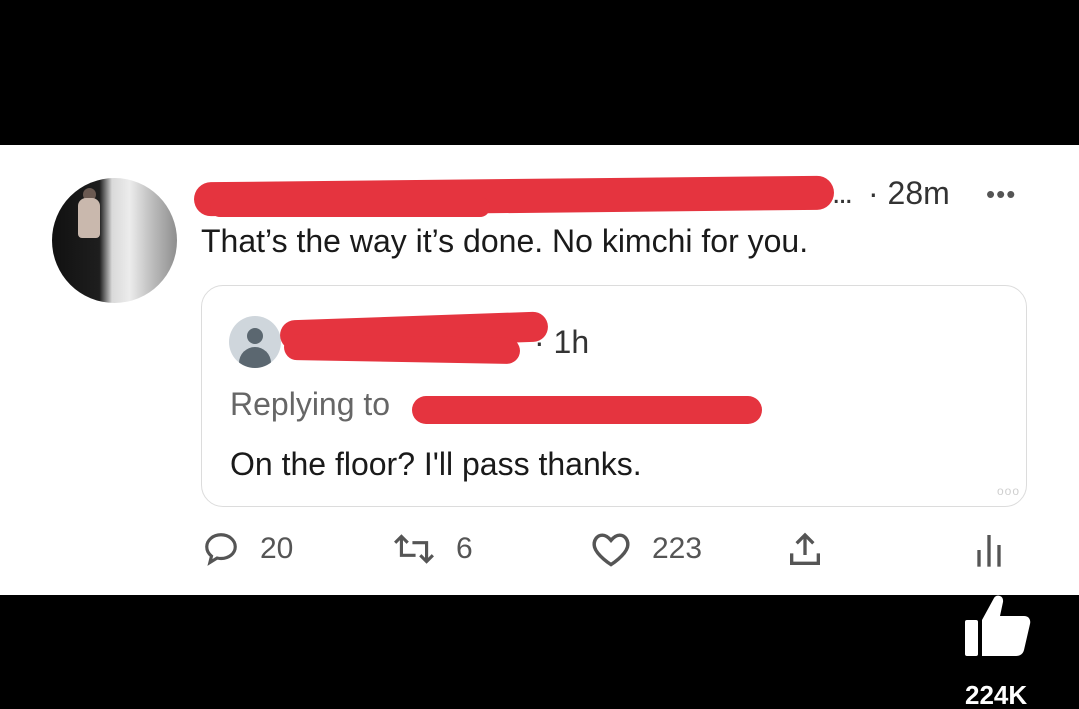 The width and height of the screenshot is (1079, 709). What do you see at coordinates (89, 218) in the screenshot?
I see `avatar-figure` at bounding box center [89, 218].